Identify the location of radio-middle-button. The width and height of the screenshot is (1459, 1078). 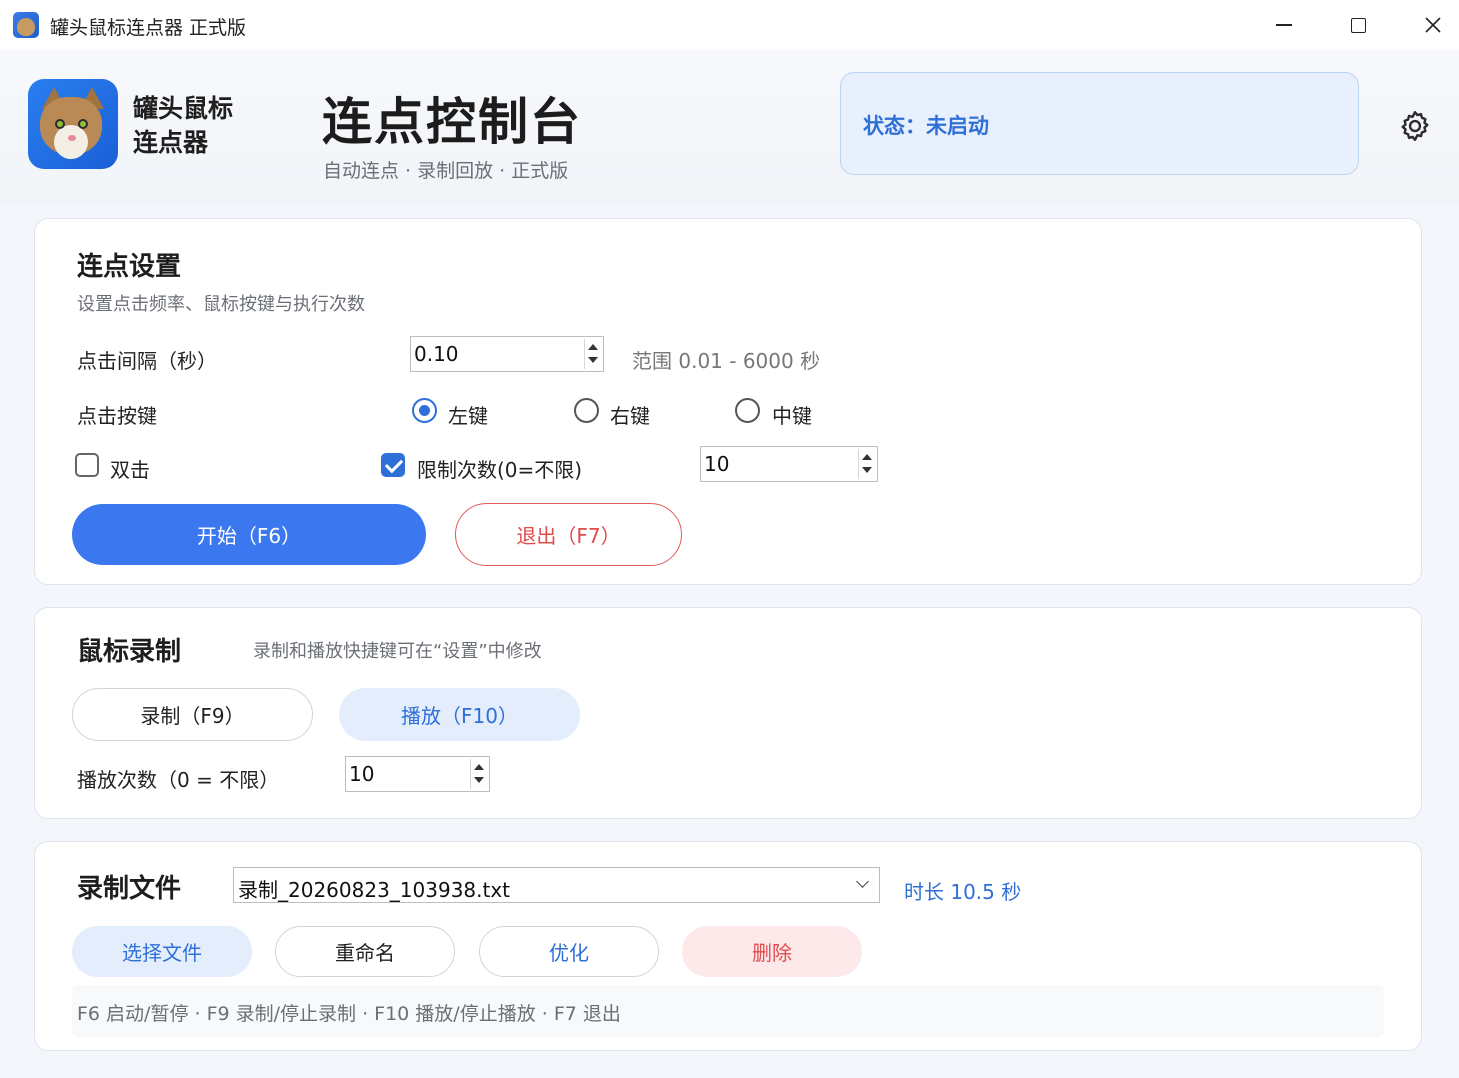
(747, 410).